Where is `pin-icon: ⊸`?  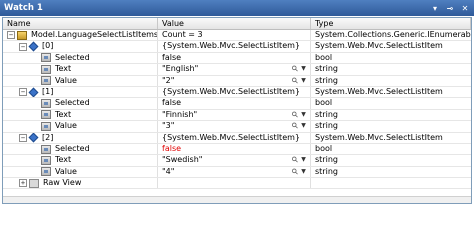 pin-icon: ⊸ is located at coordinates (450, 8).